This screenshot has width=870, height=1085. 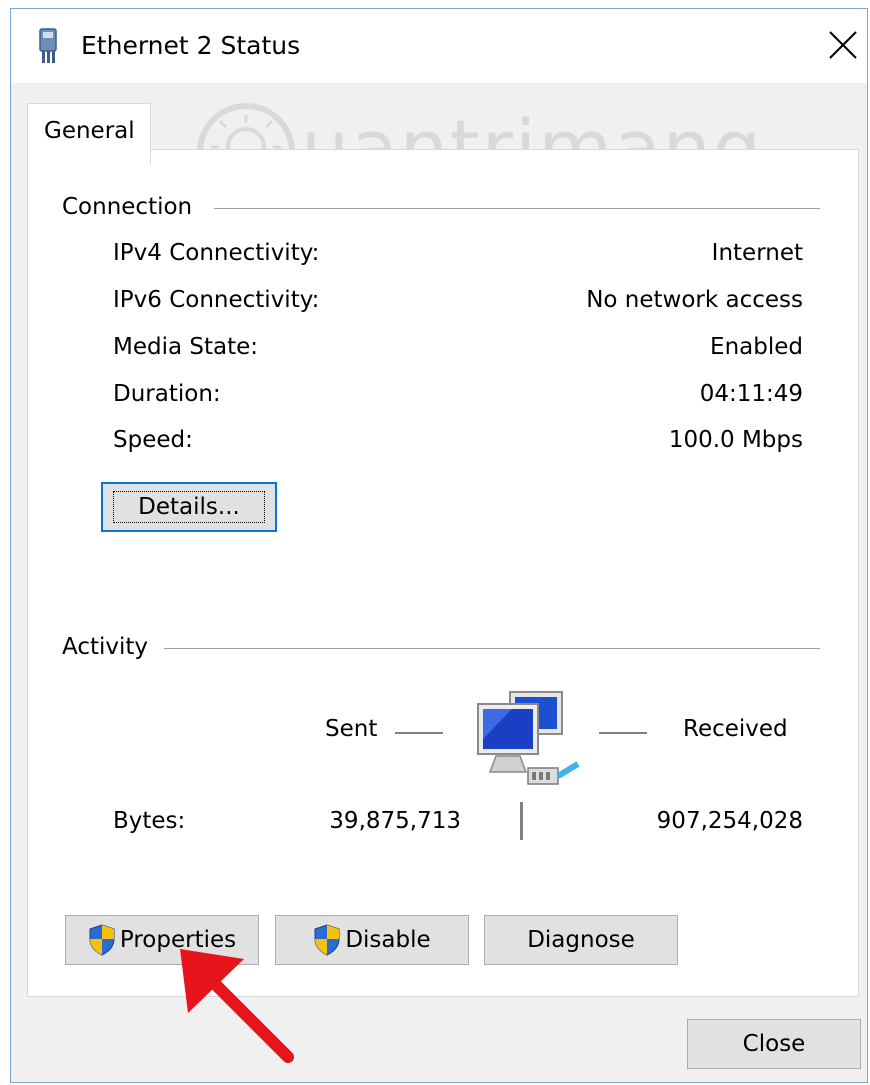 I want to click on tab-general-label: General, so click(x=89, y=131).